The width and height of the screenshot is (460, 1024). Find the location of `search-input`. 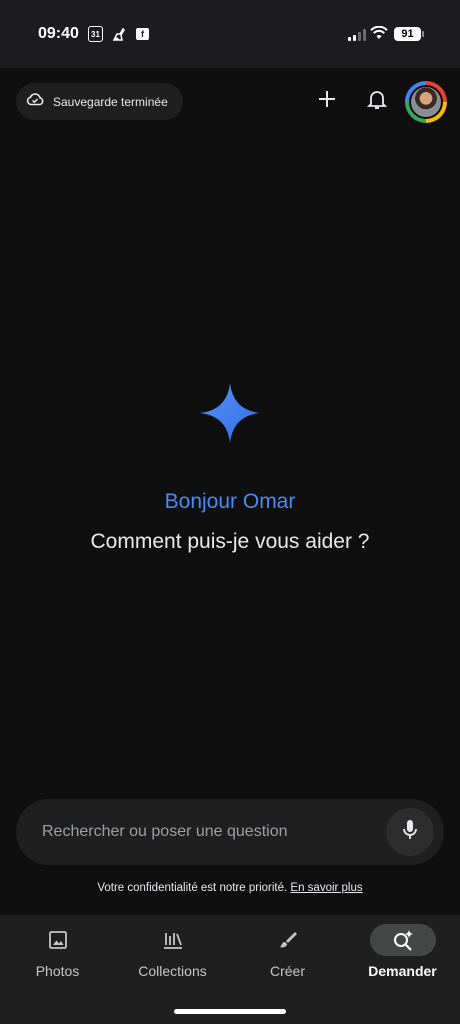

search-input is located at coordinates (207, 832).